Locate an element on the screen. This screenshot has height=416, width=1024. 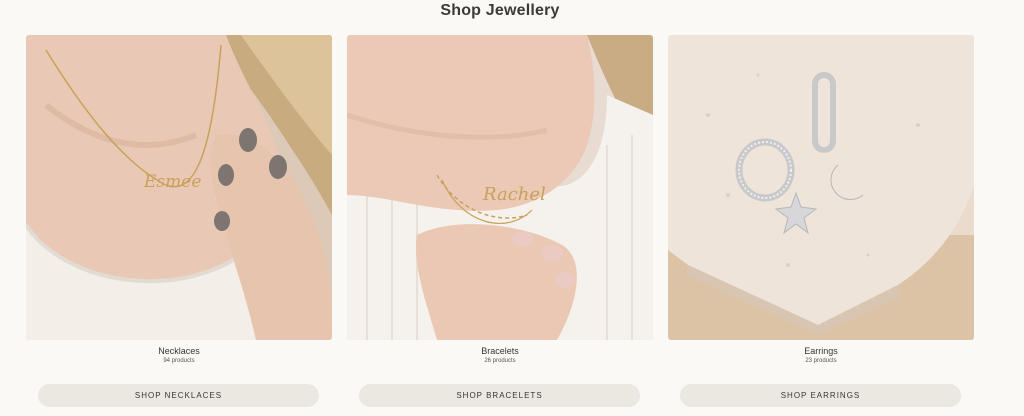
shop-necklaces-button: SHOP NECKLACES is located at coordinates (178, 395).